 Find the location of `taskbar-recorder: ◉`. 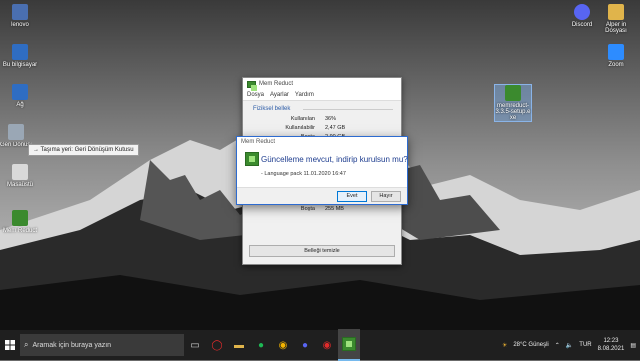

taskbar-recorder: ◉ is located at coordinates (327, 345).